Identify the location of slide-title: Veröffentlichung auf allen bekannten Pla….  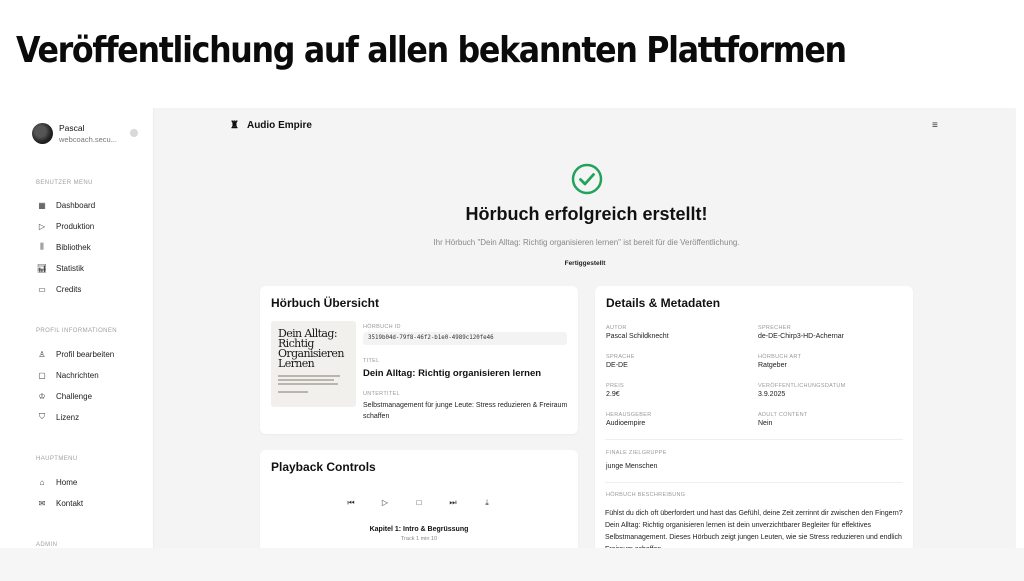
(431, 50).